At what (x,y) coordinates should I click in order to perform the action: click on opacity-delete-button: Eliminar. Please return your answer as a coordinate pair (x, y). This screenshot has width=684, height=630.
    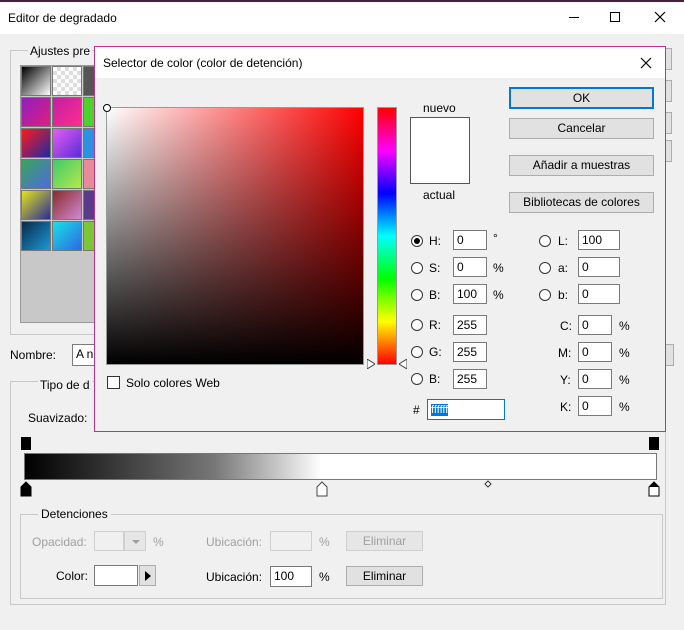
    Looking at the image, I should click on (384, 541).